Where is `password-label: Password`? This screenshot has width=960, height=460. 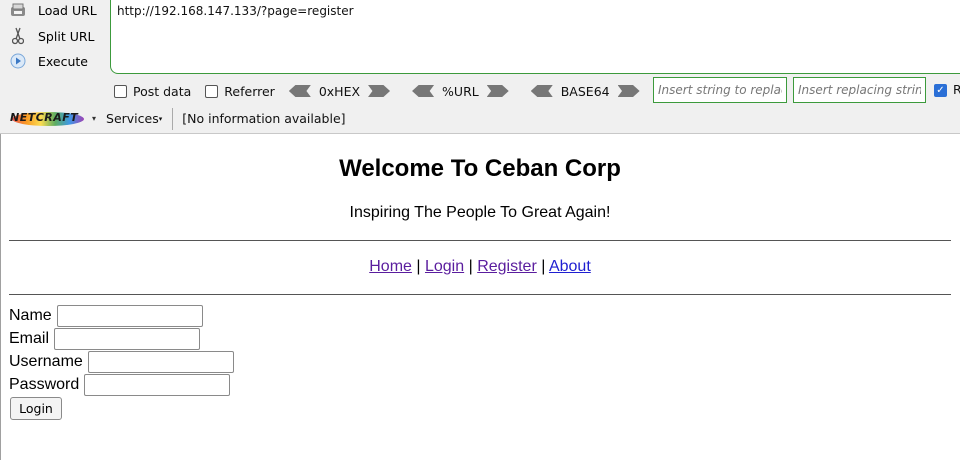 password-label: Password is located at coordinates (44, 384).